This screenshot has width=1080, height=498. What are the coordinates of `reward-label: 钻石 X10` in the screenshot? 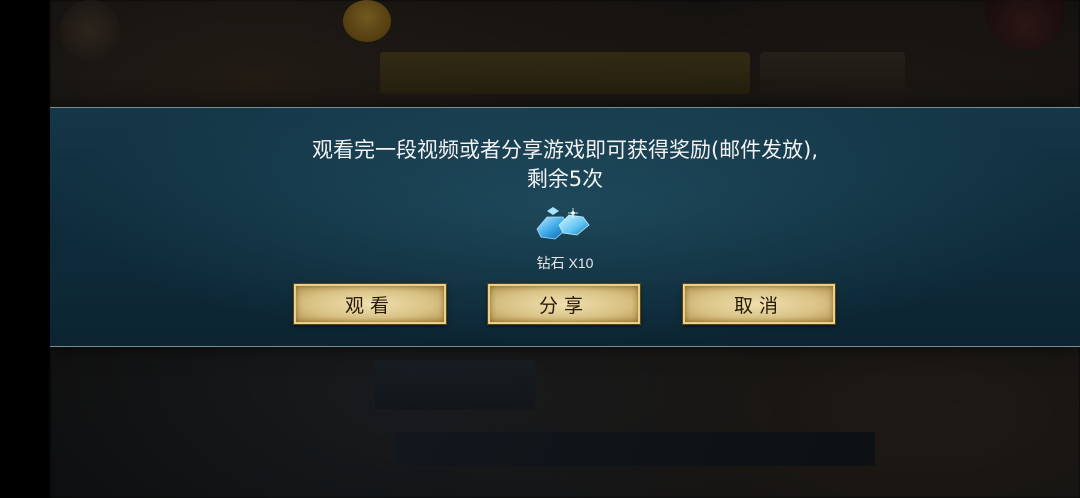 It's located at (565, 263).